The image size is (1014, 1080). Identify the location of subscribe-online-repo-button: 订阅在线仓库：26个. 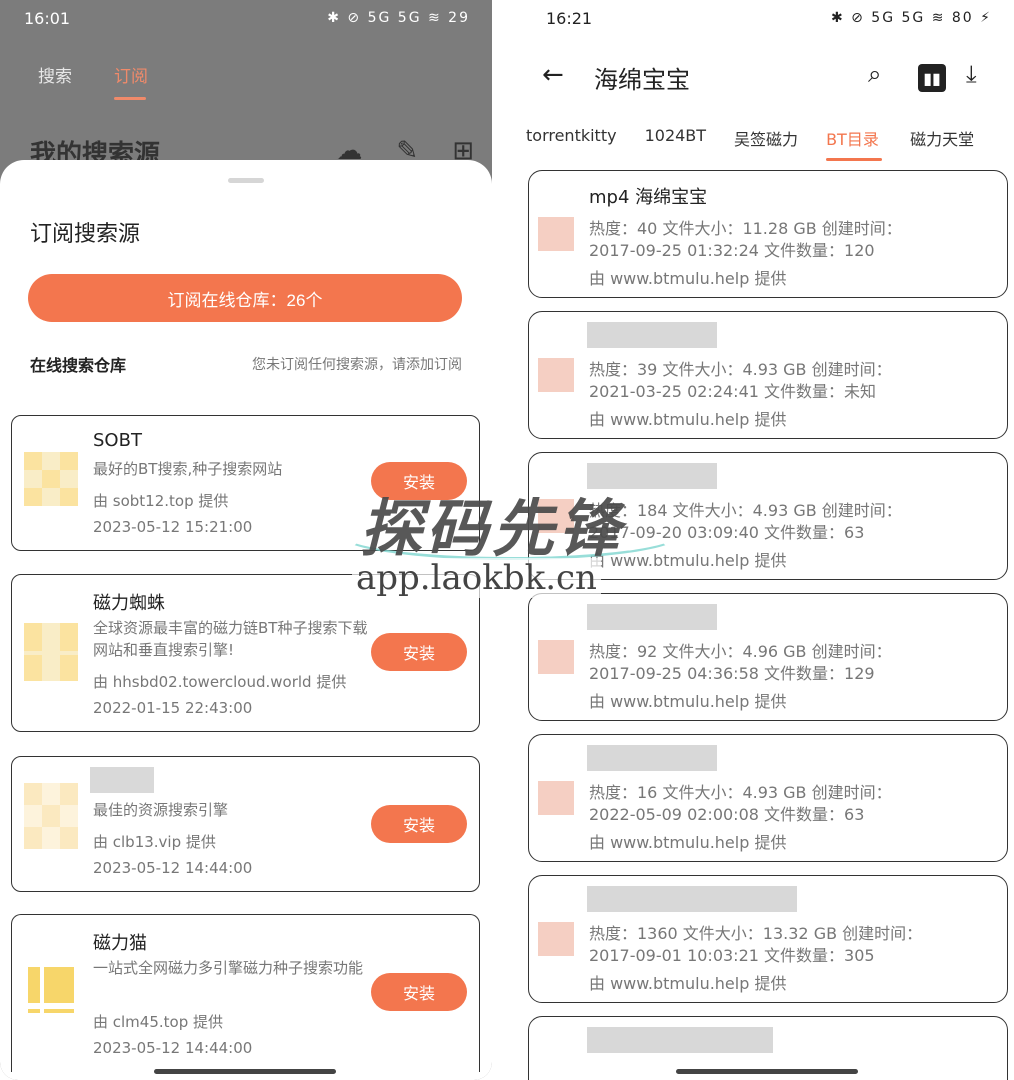
(245, 298).